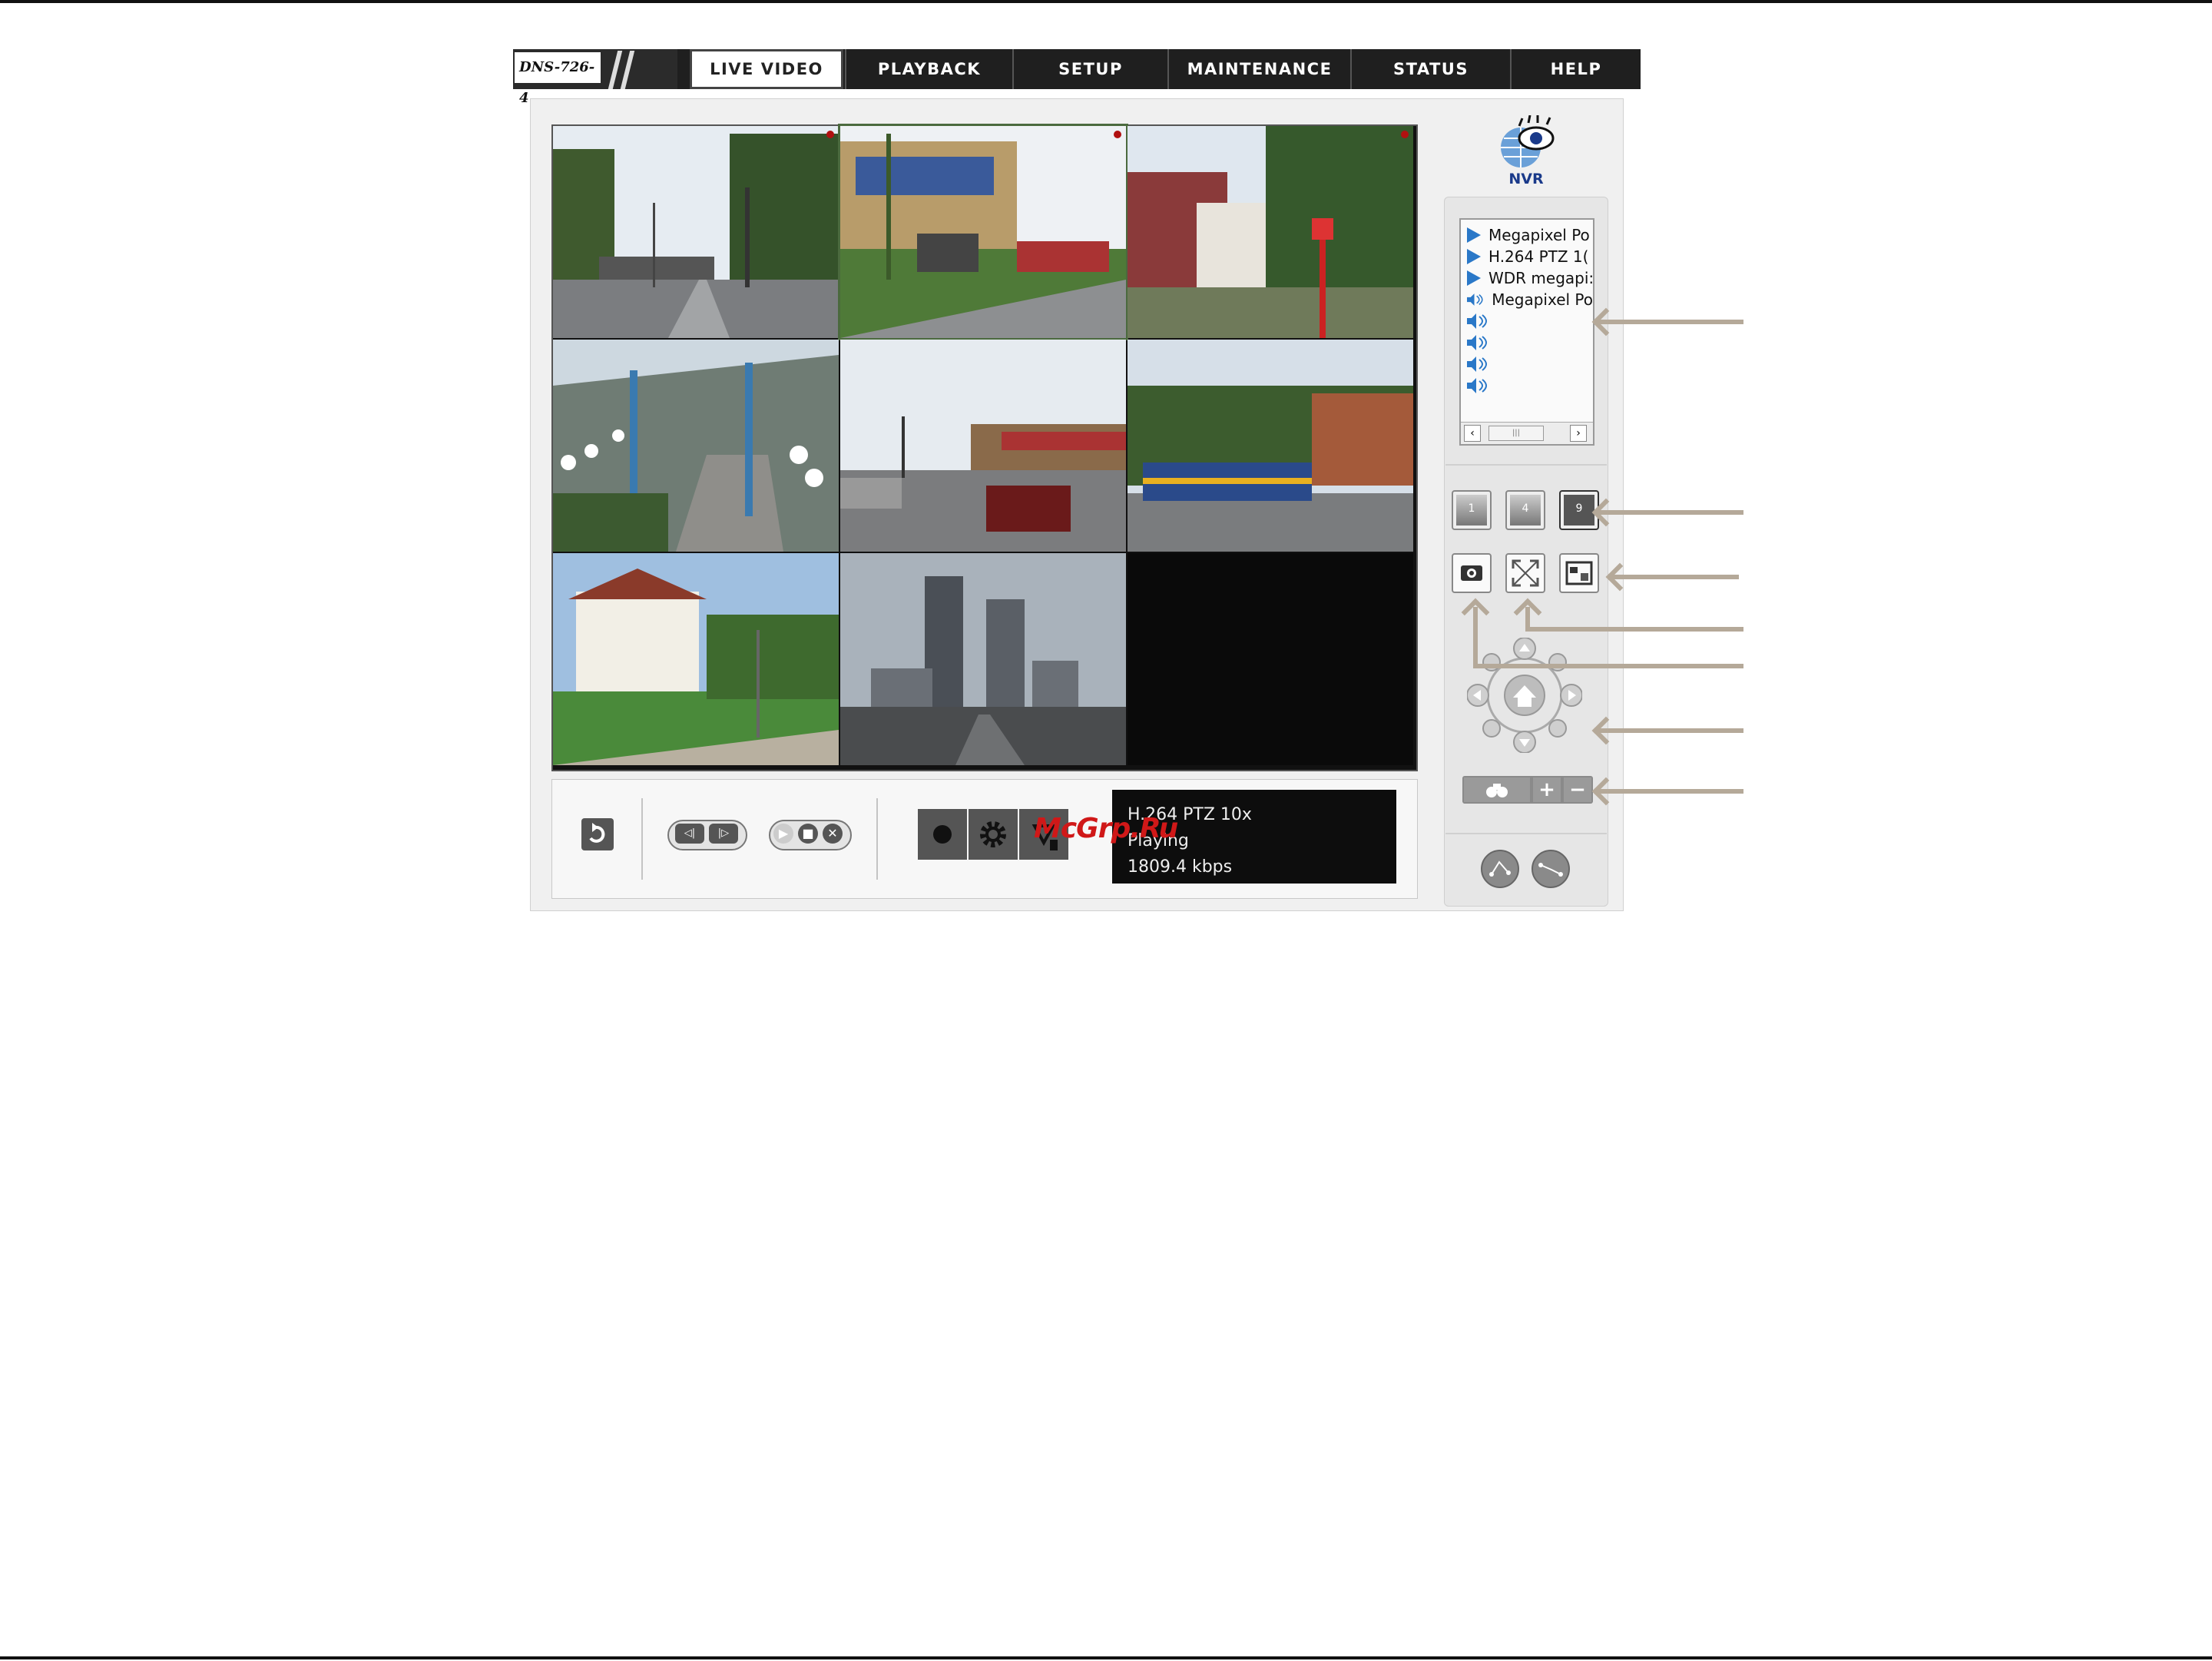 The height and width of the screenshot is (1661, 2212). I want to click on tab-live-video: LIVE VIDEO, so click(767, 69).